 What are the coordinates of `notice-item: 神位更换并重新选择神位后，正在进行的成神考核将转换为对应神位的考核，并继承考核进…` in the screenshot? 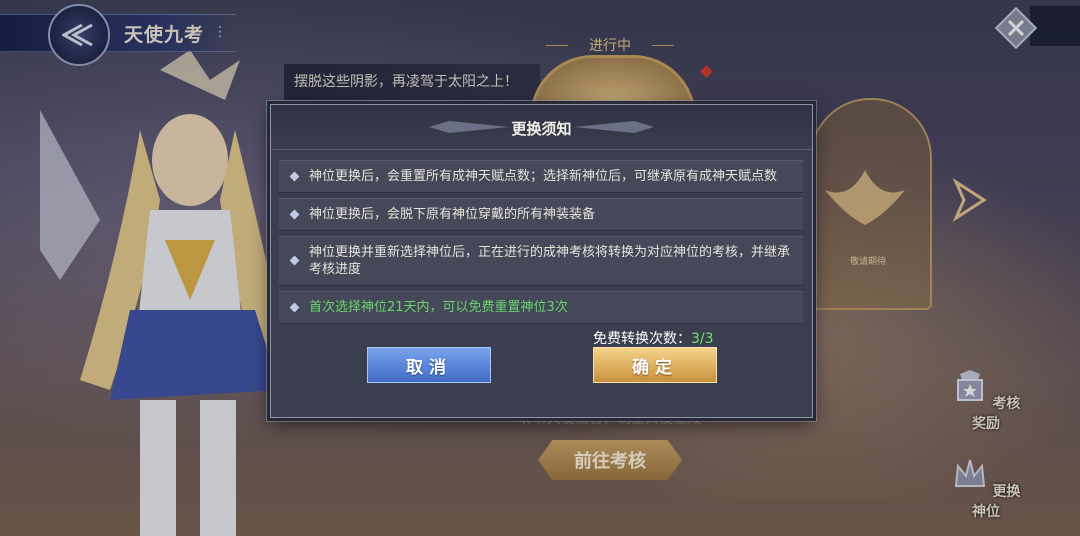 It's located at (541, 261).